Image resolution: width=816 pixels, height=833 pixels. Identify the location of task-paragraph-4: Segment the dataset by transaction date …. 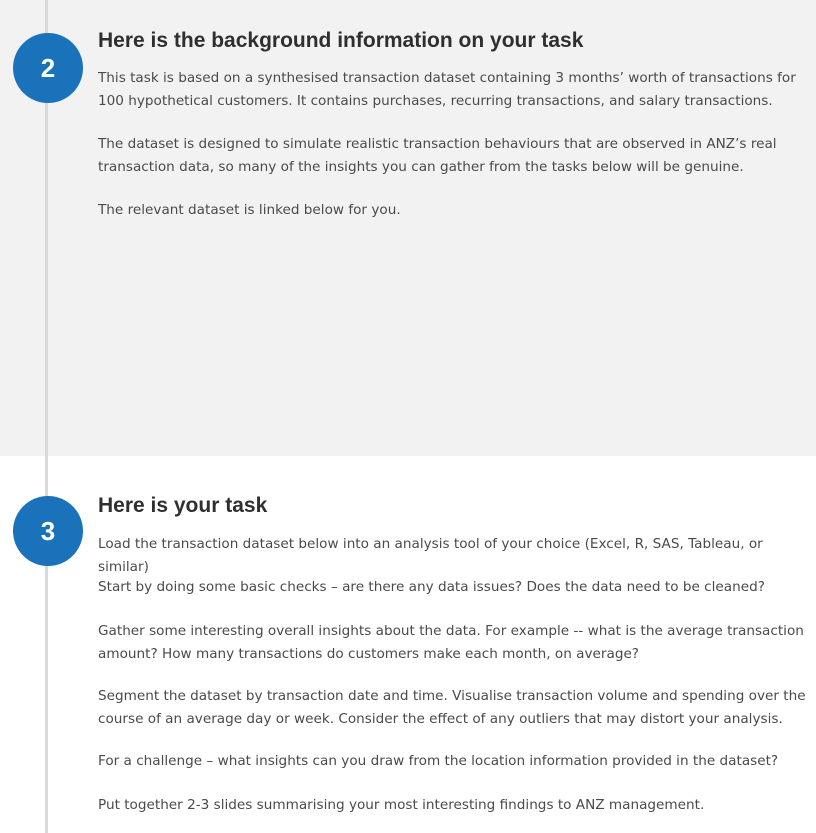
(452, 707).